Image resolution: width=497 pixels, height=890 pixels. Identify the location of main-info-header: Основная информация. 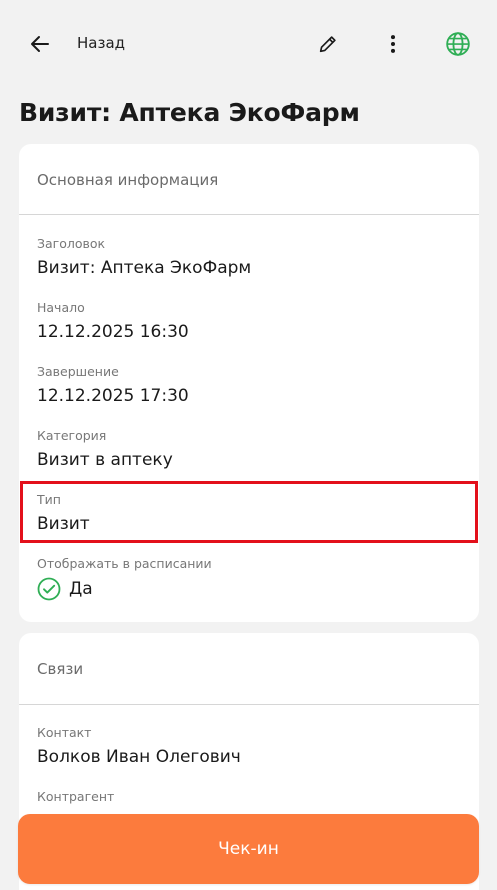
(128, 180).